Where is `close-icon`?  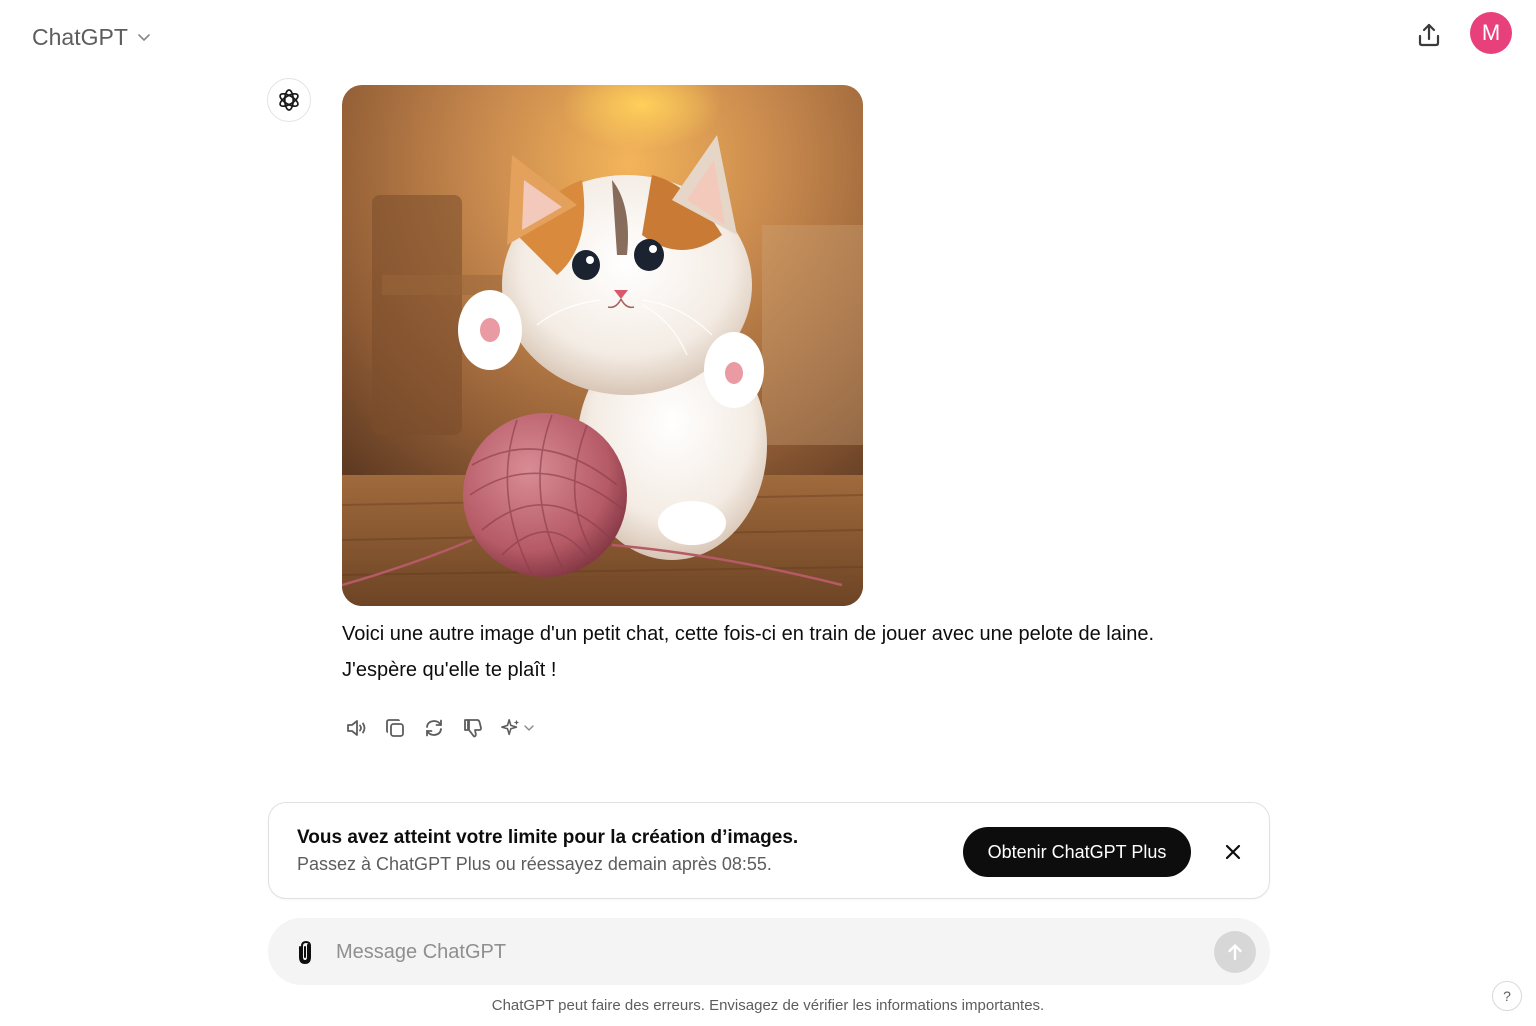 close-icon is located at coordinates (1233, 852).